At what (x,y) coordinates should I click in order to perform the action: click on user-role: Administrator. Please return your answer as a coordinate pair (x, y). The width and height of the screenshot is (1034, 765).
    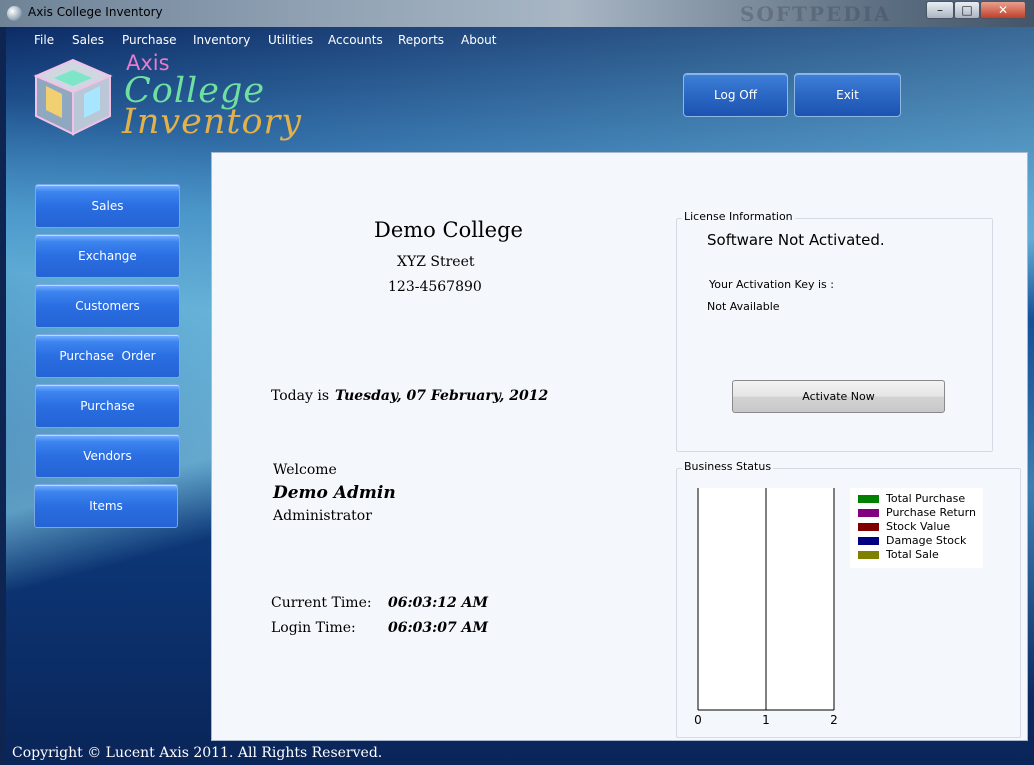
    Looking at the image, I should click on (322, 516).